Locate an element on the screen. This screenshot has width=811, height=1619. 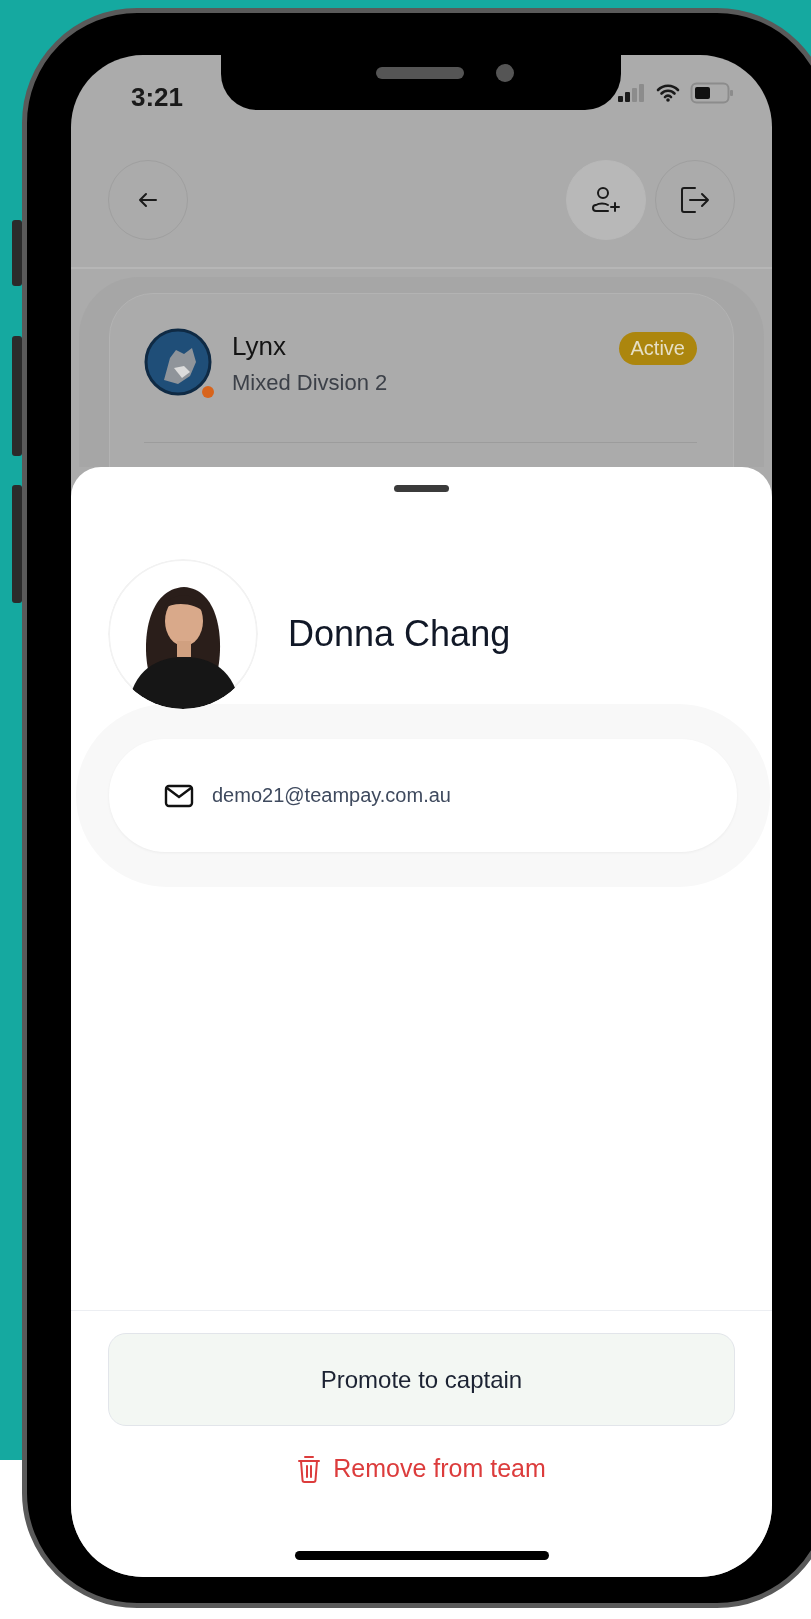
status-badge: Active is located at coordinates (657, 348).